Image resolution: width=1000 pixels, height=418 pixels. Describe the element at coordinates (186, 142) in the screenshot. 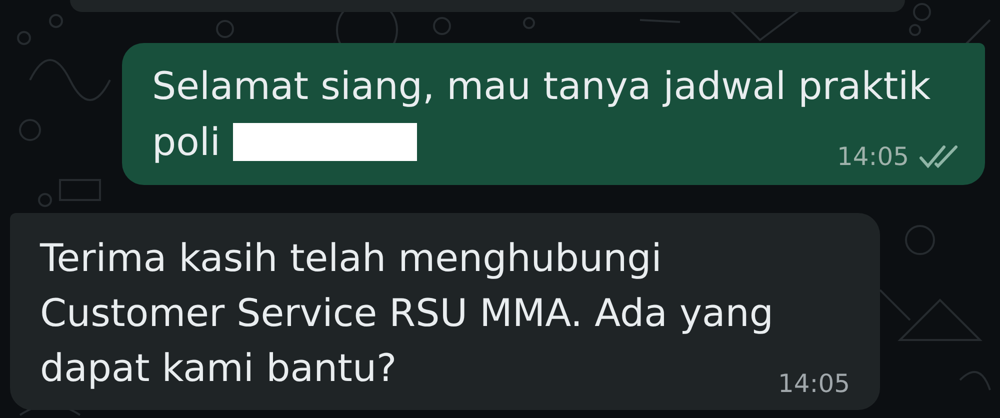

I see `message-line: poli` at that location.